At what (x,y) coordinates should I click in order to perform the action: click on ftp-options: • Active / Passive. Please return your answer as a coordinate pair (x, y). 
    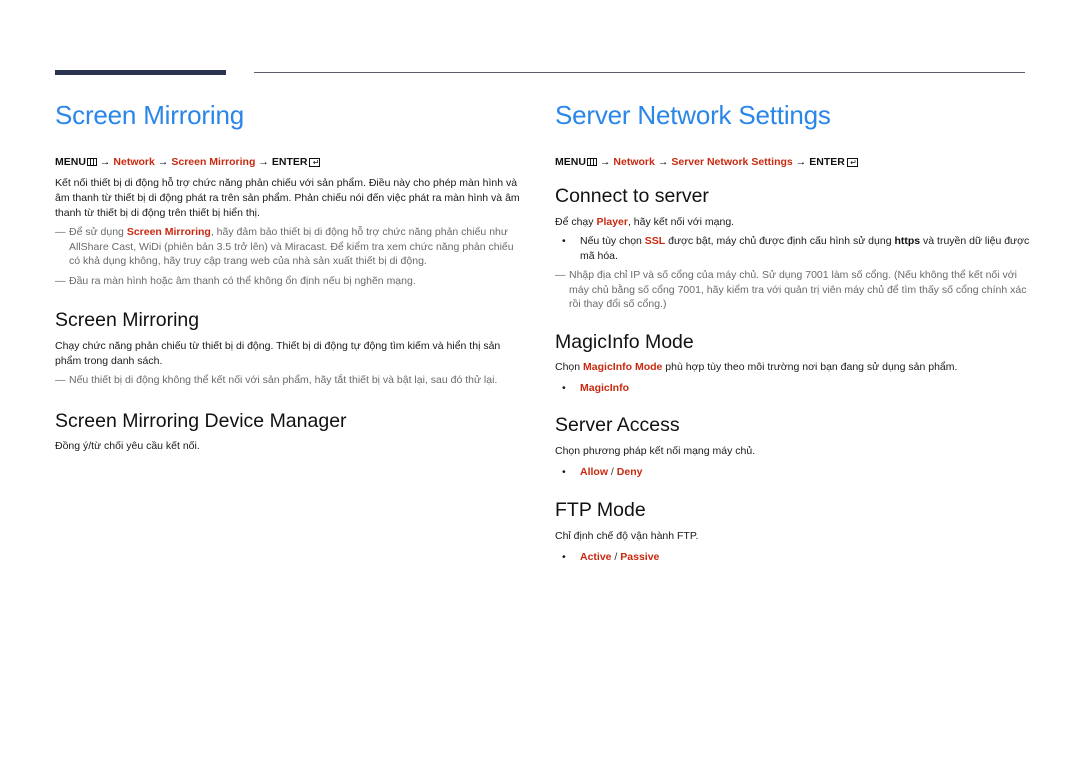
    Looking at the image, I should click on (792, 557).